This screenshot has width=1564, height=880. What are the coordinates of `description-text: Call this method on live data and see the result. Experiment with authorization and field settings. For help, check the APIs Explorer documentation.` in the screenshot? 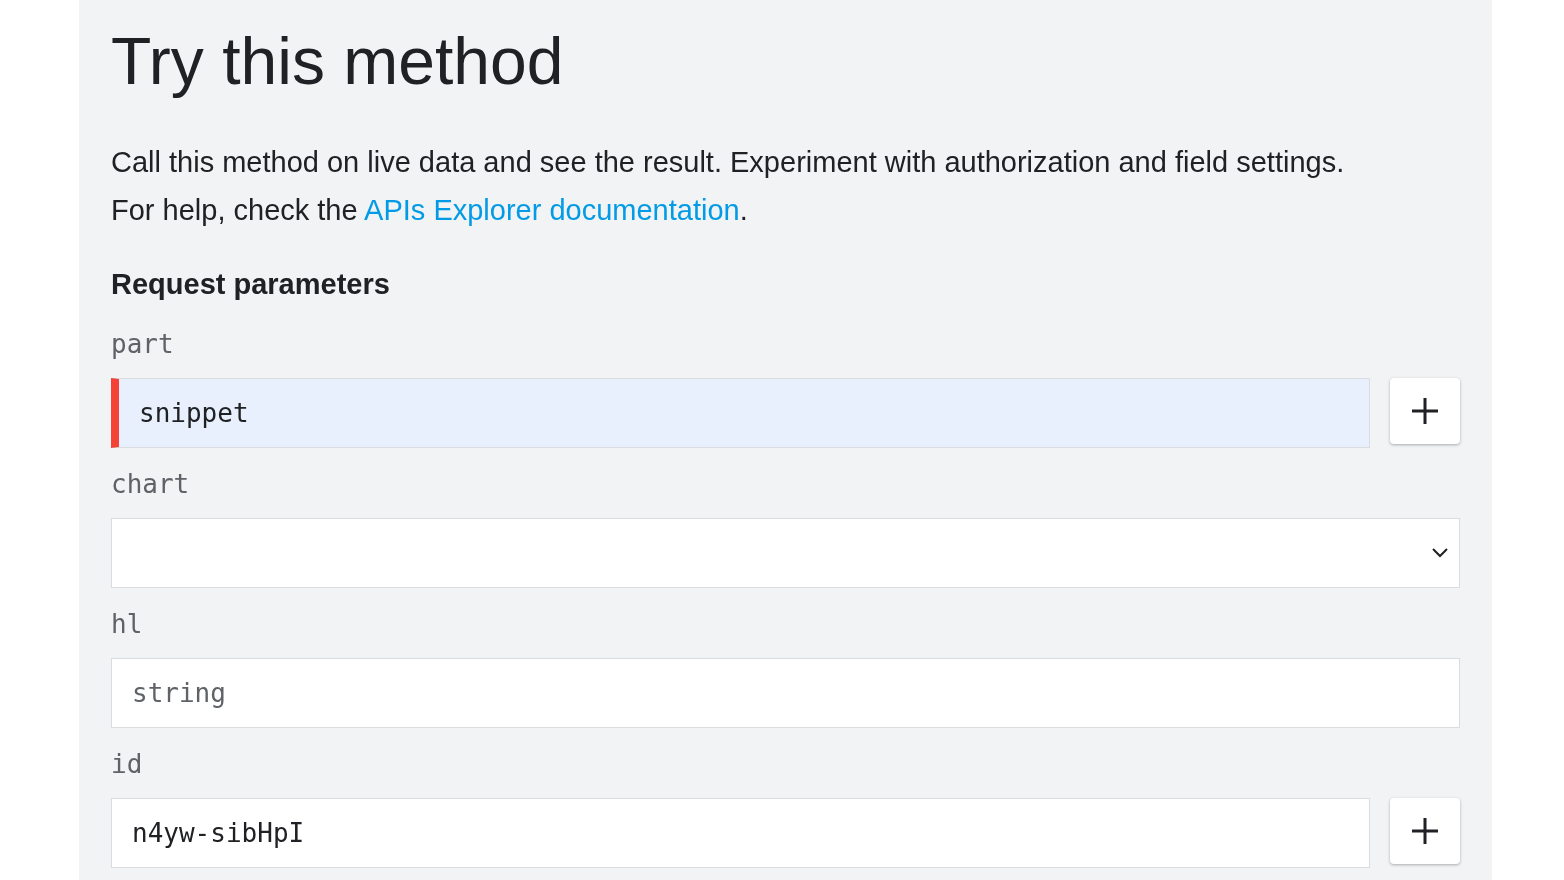 It's located at (728, 186).